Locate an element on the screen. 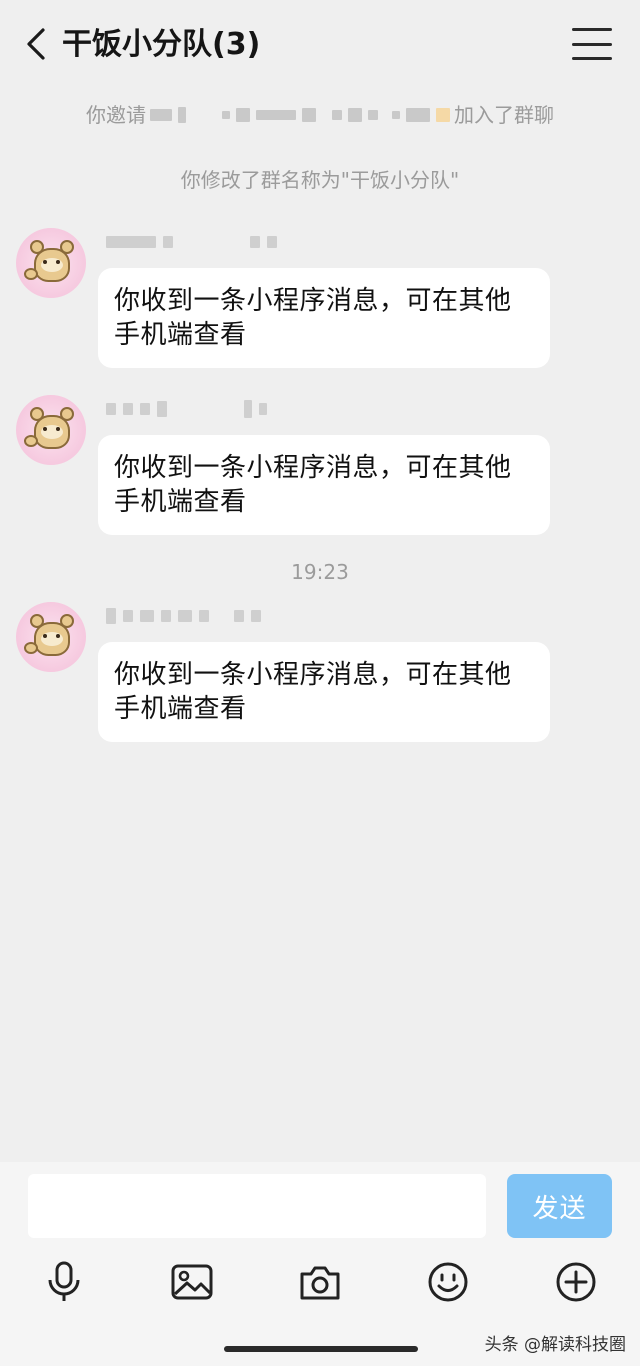 This screenshot has width=640, height=1366. invite-suffix: 加入了群聊 is located at coordinates (504, 115).